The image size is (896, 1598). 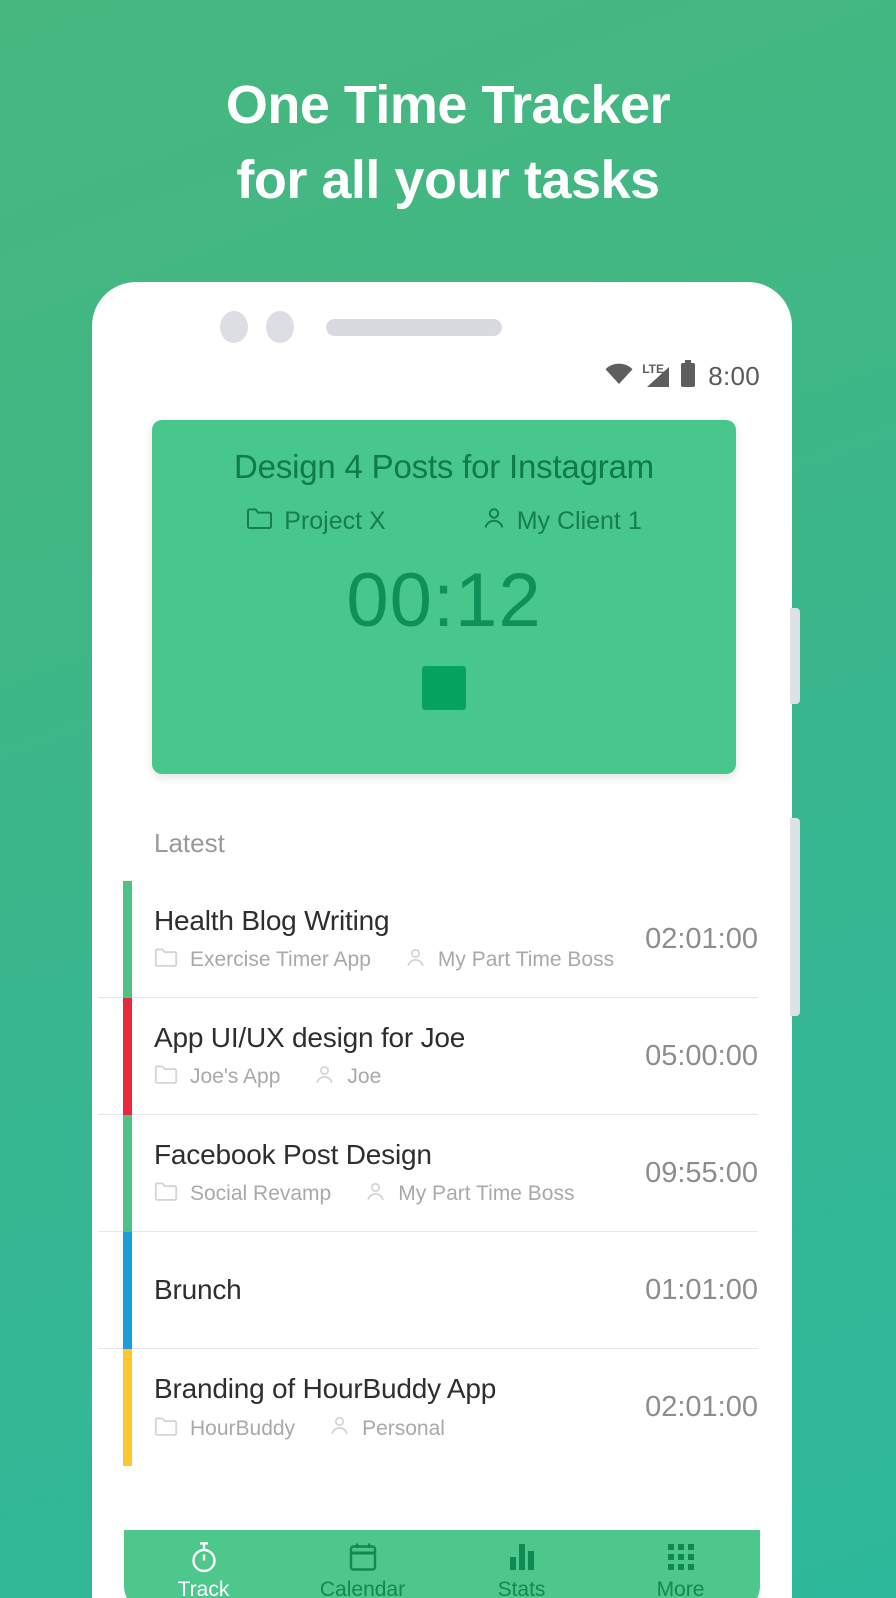 What do you see at coordinates (701, 1055) in the screenshot?
I see `entry-duration: 05:00:00` at bounding box center [701, 1055].